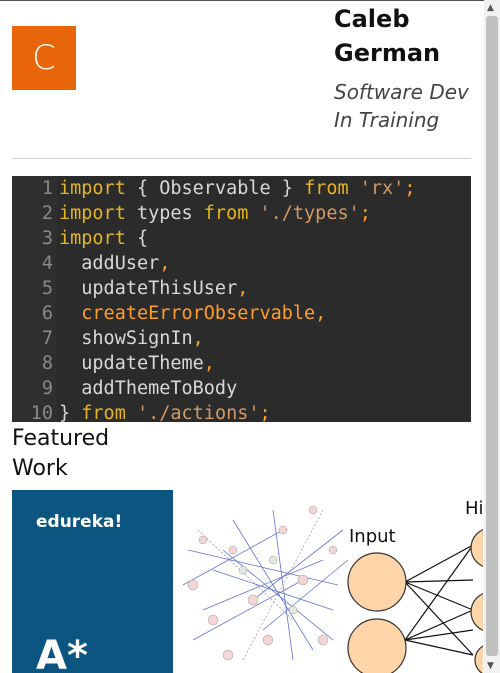  I want to click on code-line: 6 createErrorObservable,, so click(241, 313).